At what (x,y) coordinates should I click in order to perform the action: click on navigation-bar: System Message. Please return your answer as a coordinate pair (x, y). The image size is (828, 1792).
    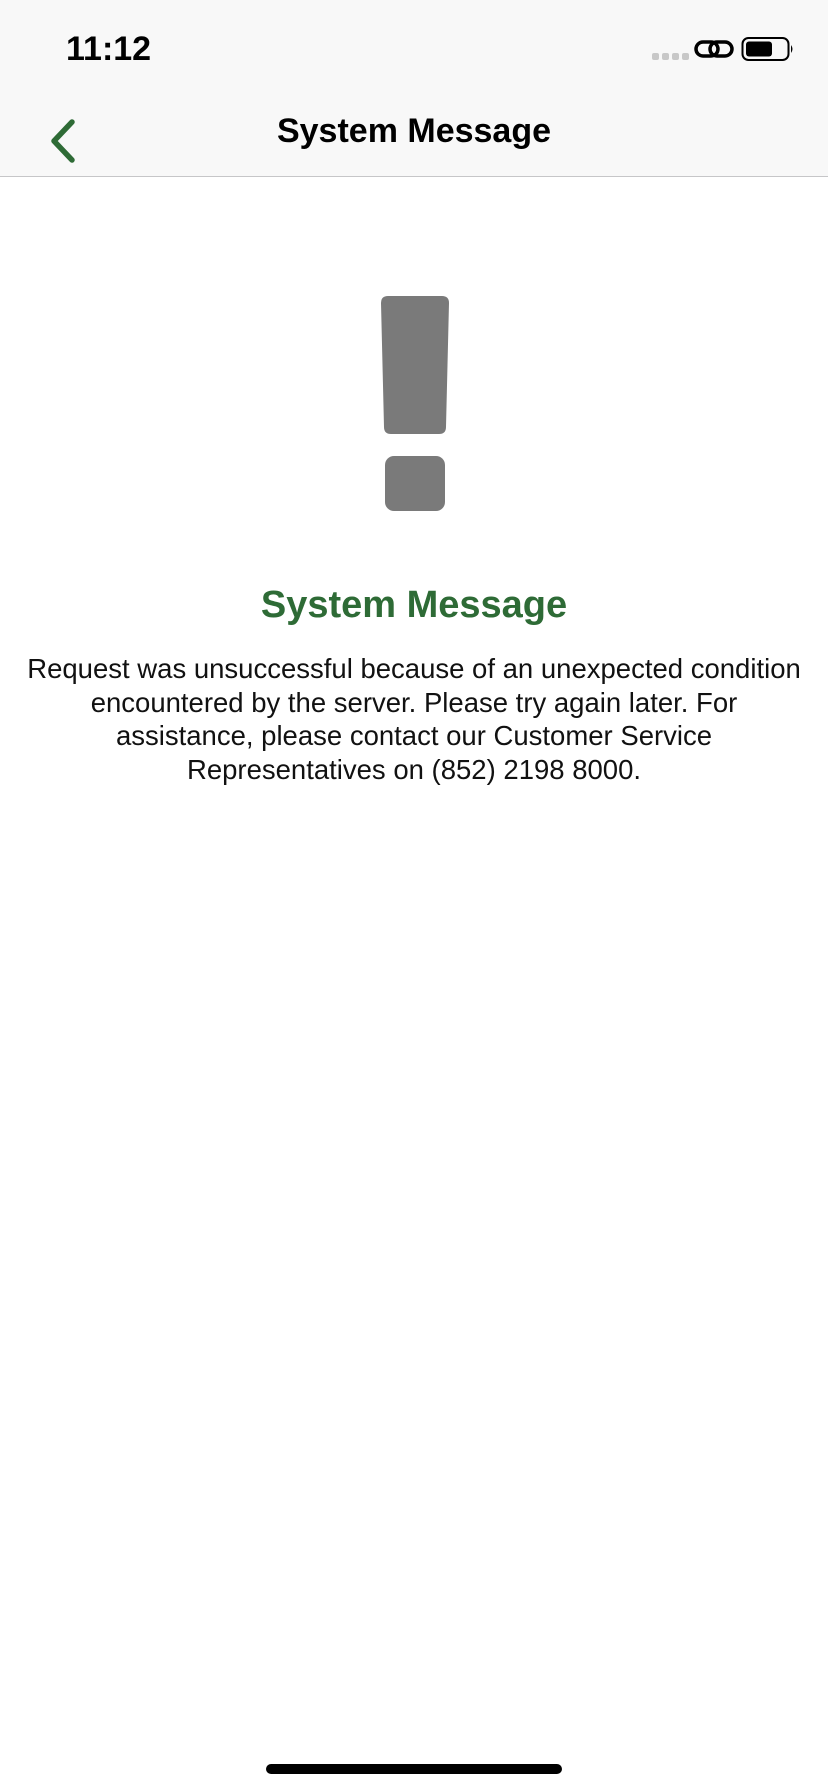
    Looking at the image, I should click on (414, 136).